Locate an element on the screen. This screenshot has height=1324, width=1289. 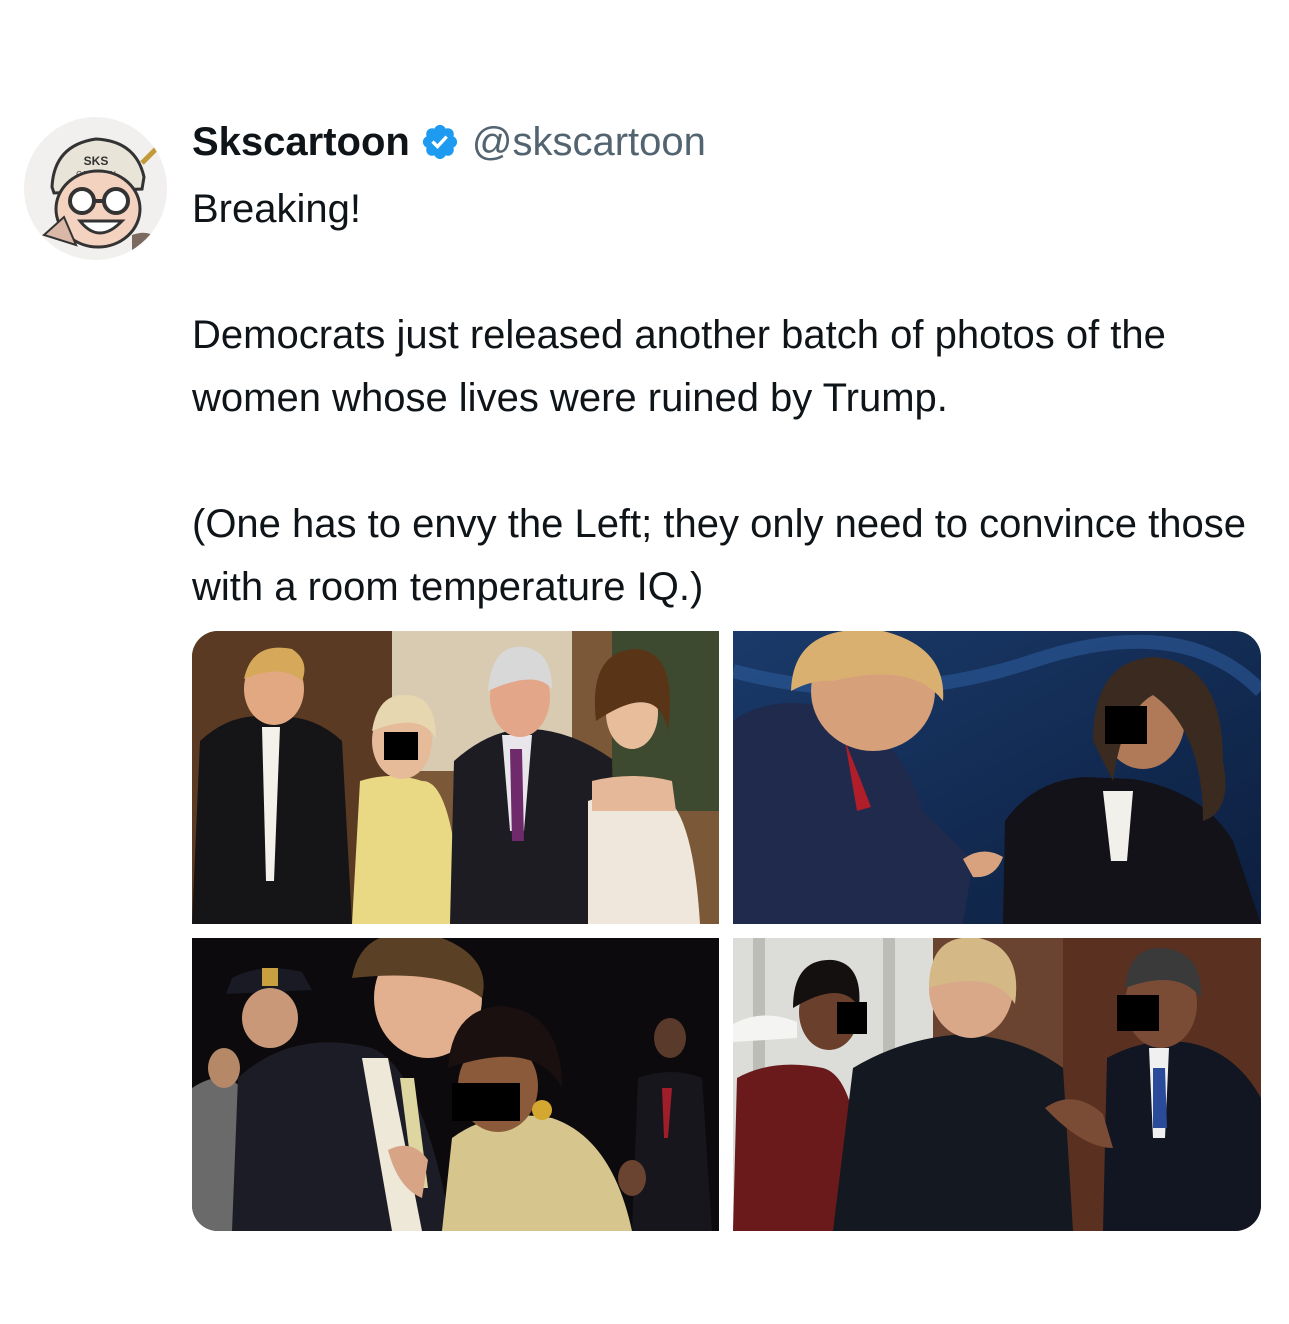
photo-gala-group is located at coordinates (455, 777).